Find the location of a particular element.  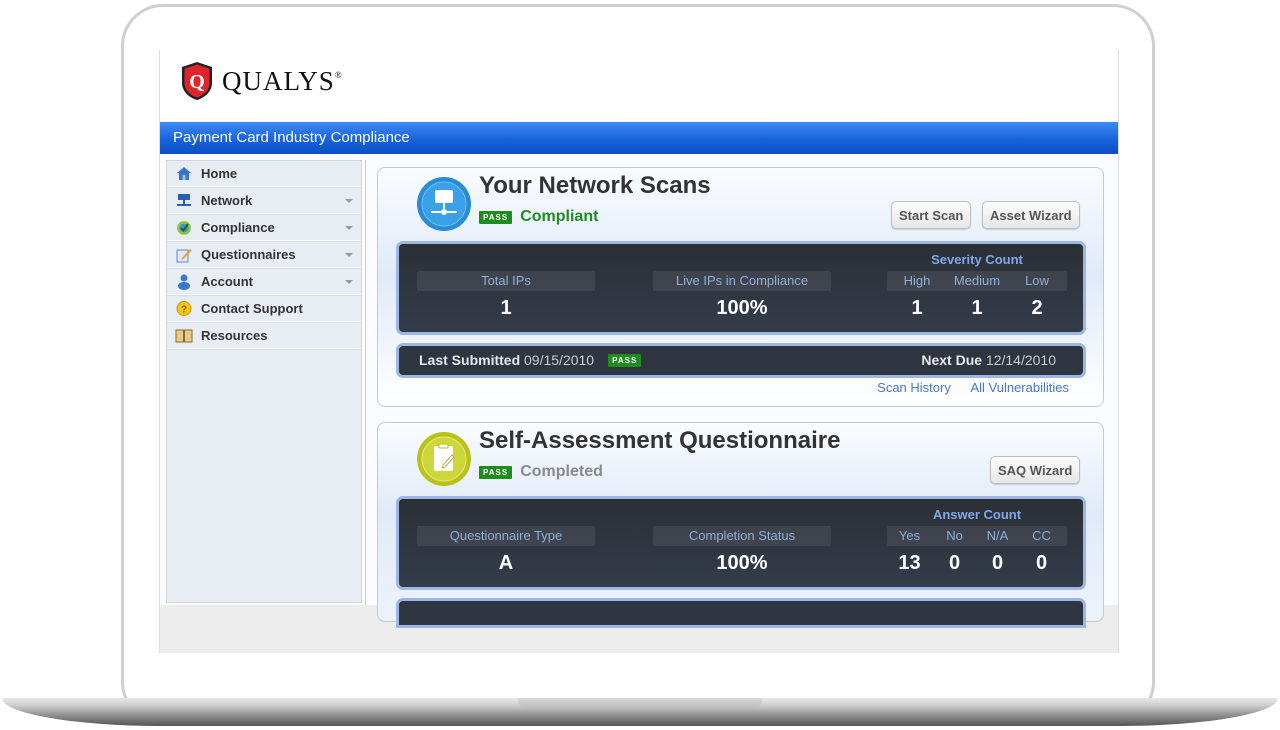

all-vulnerabilities-link: All Vulnerabilities is located at coordinates (1019, 387).